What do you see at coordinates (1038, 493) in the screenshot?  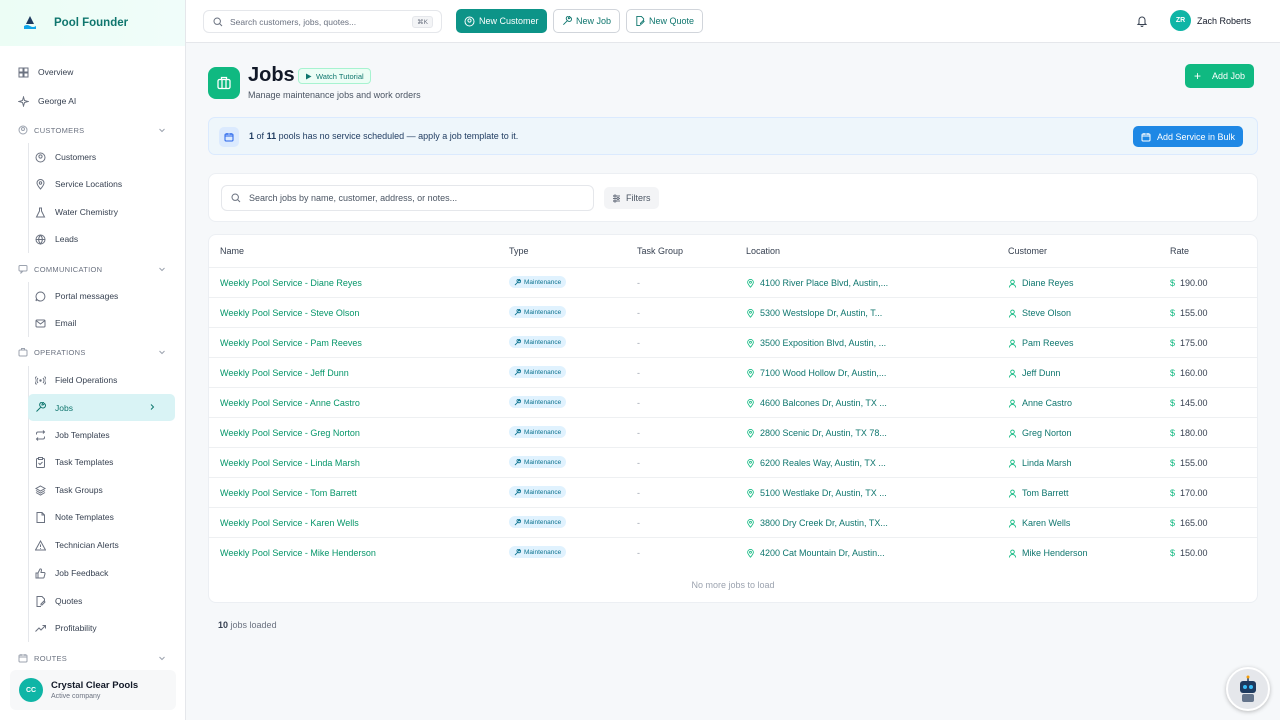 I see `customer-link: Tom Barrett` at bounding box center [1038, 493].